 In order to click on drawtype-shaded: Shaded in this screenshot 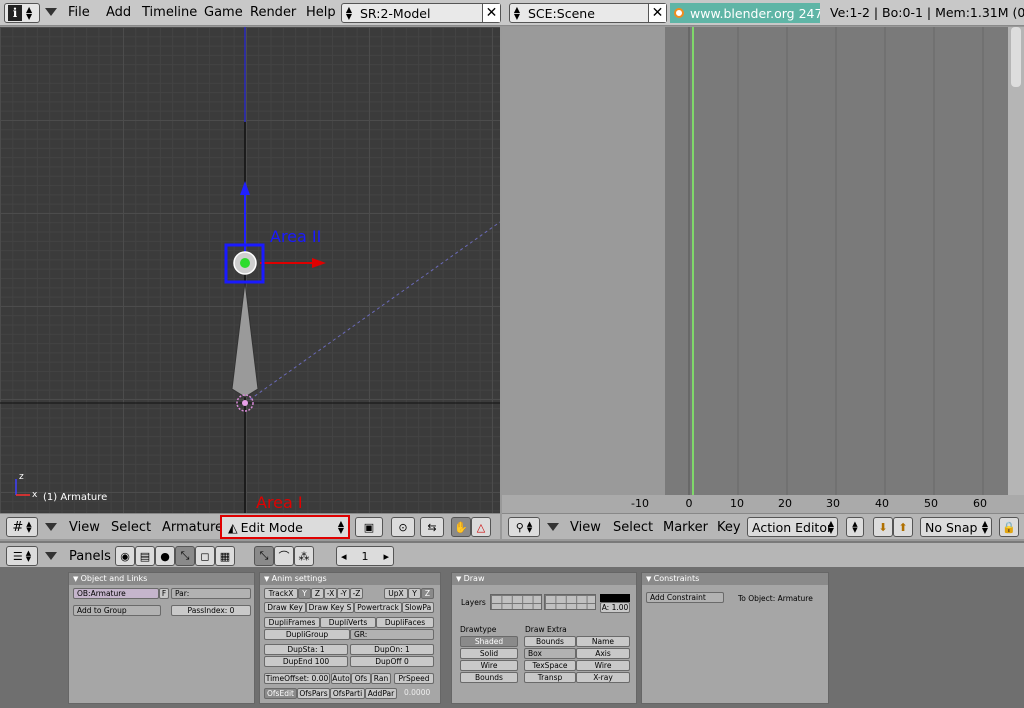, I will do `click(489, 641)`.